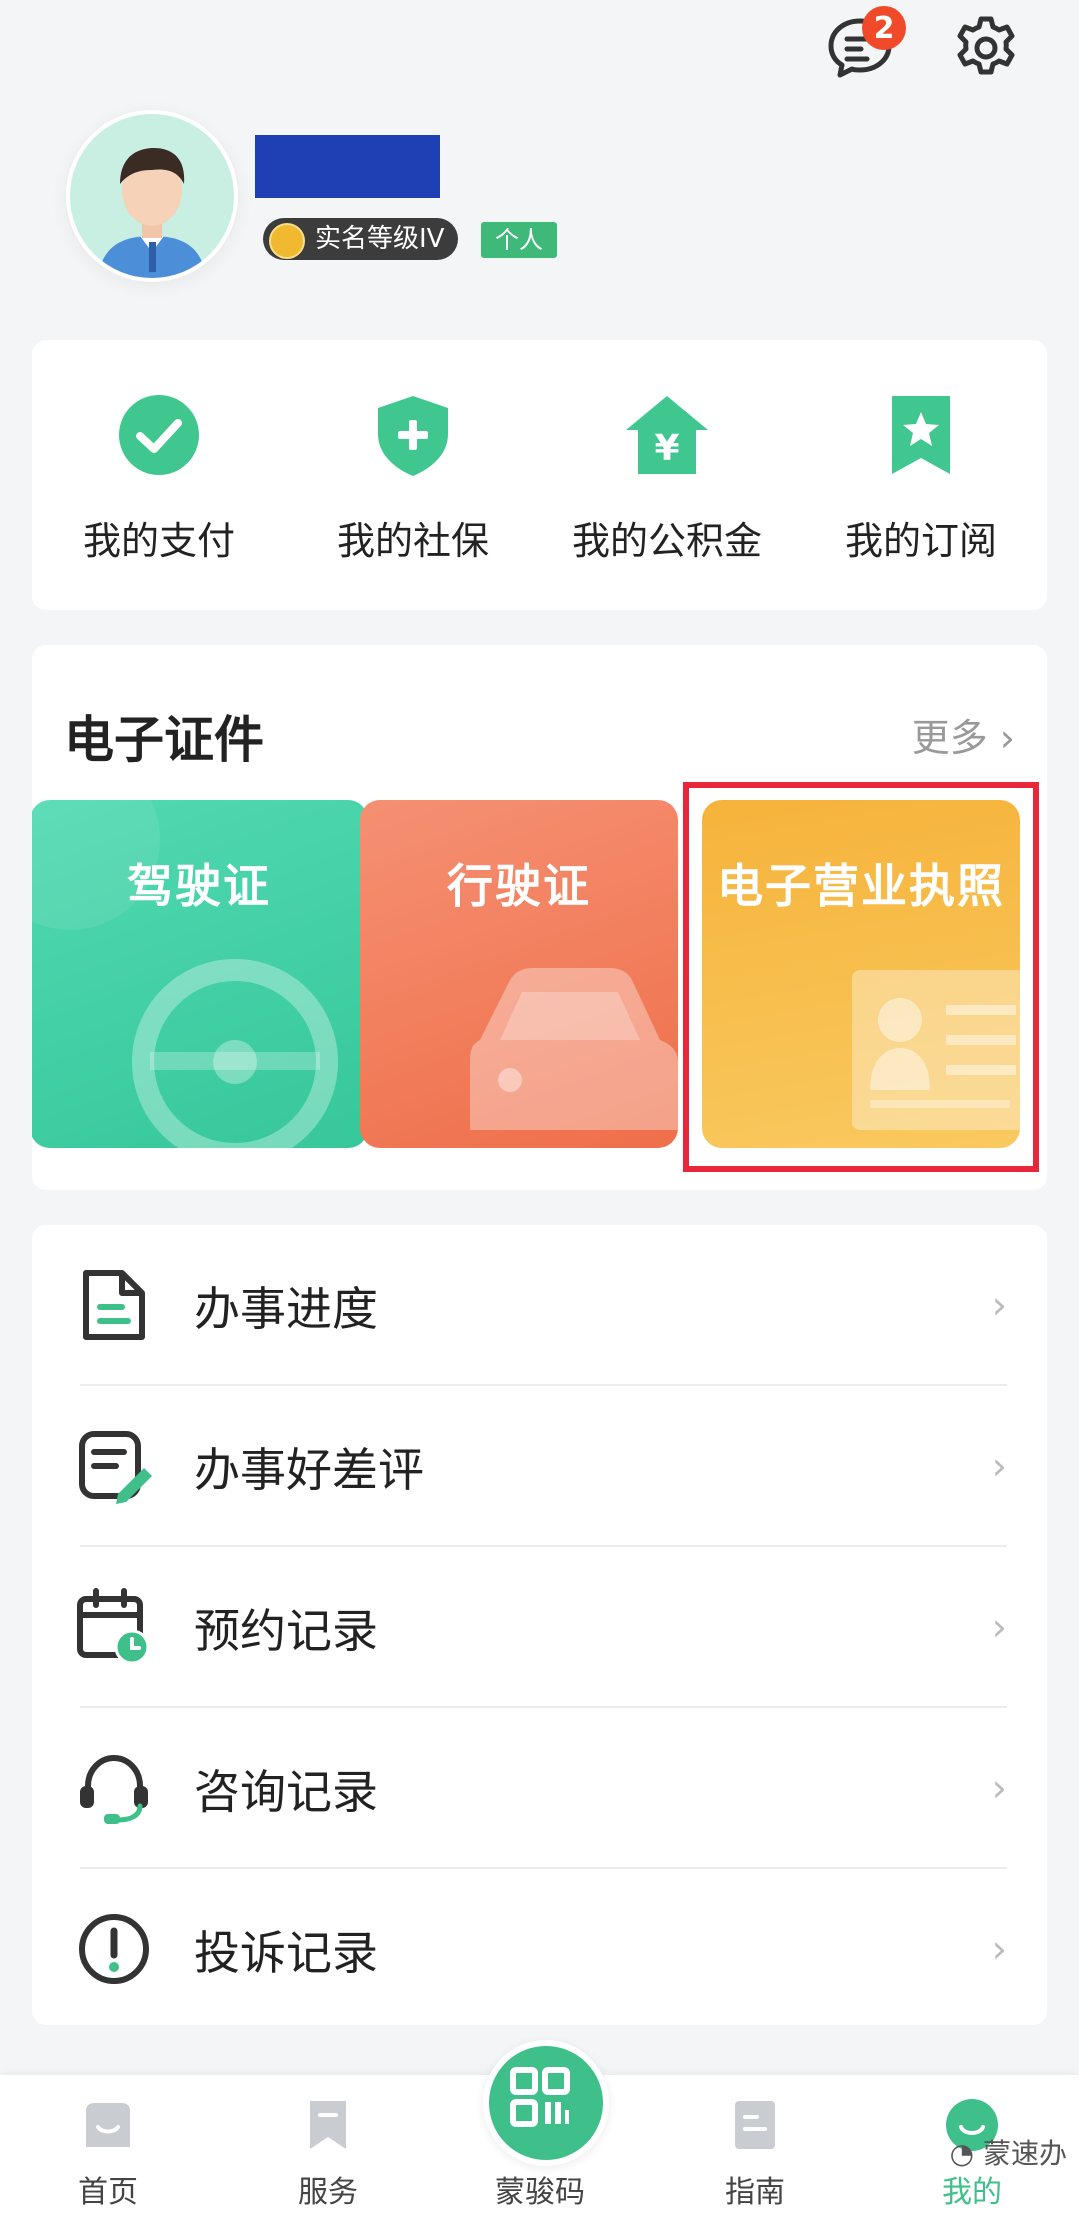 The height and width of the screenshot is (2220, 1079). I want to click on list-item-label: 办事进度, so click(286, 1309).